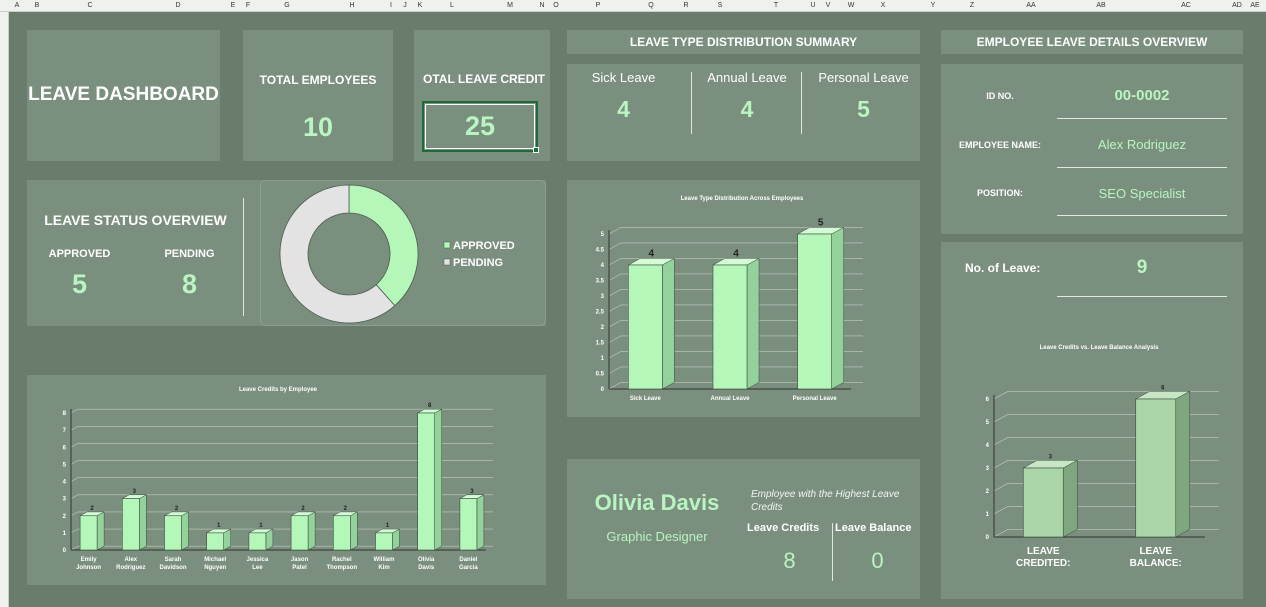 This screenshot has height=607, width=1266. I want to click on no-of-leave-label: No. of Leave:, so click(1003, 268).